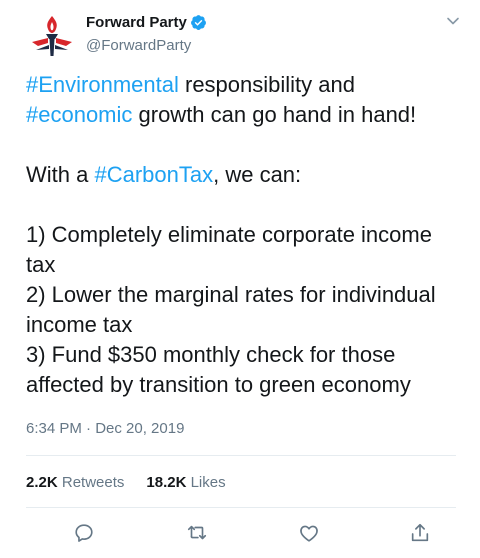  I want to click on engagement-stats: 2.2K Retweets 18.2K Likes, so click(126, 482).